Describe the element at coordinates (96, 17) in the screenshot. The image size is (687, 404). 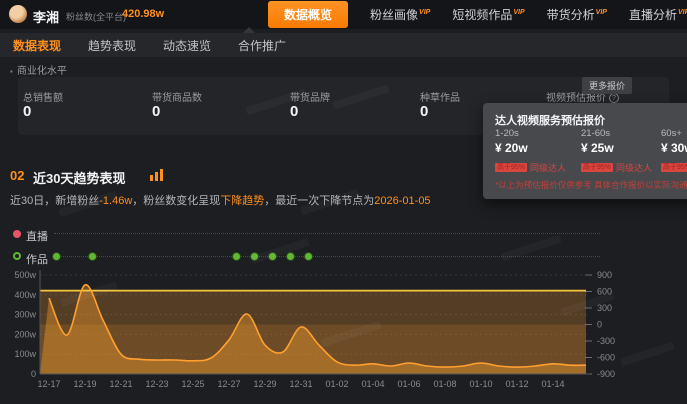
I see `followers-label: 粉丝数(全平台)` at that location.